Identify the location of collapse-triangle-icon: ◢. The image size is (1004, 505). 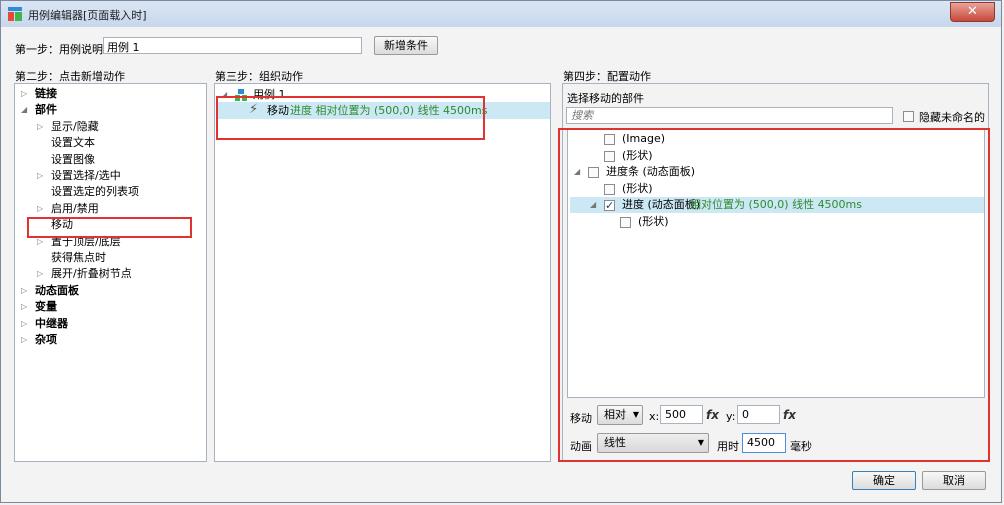
(26, 110).